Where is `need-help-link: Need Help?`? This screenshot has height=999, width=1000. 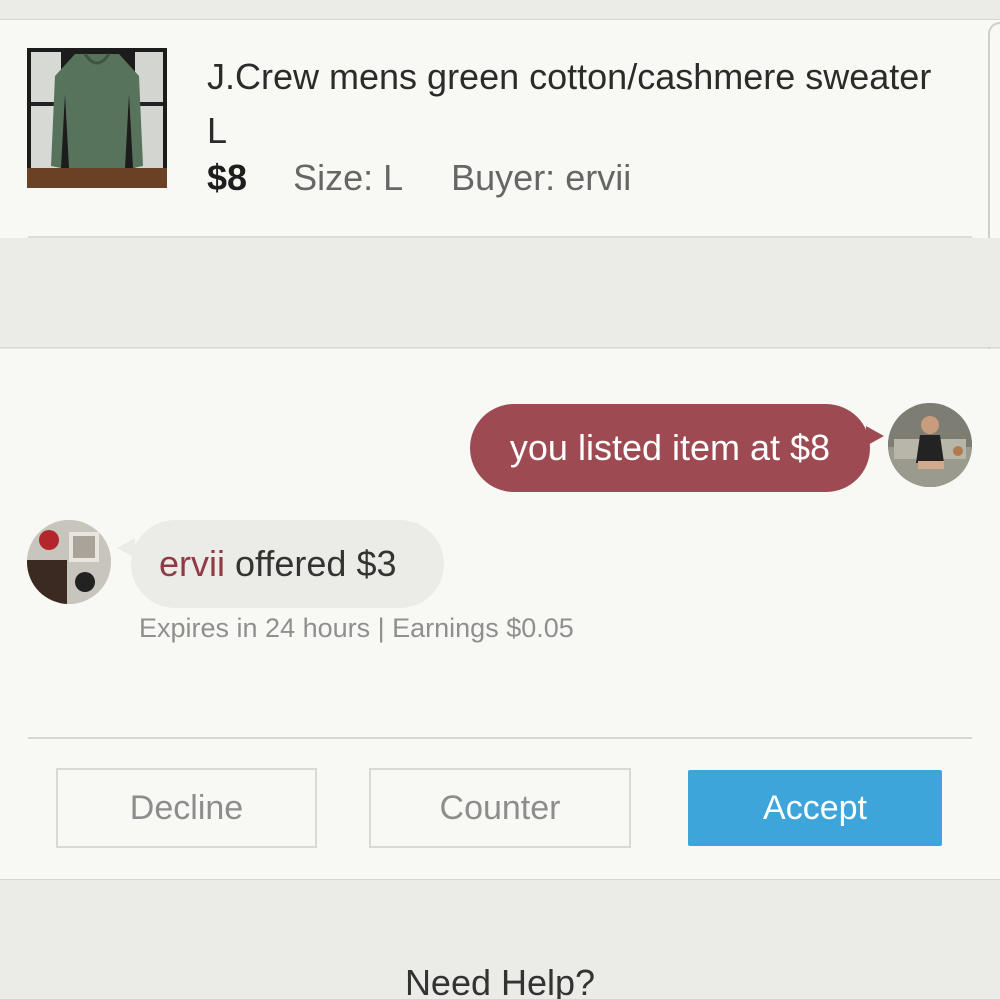 need-help-link: Need Help? is located at coordinates (500, 980).